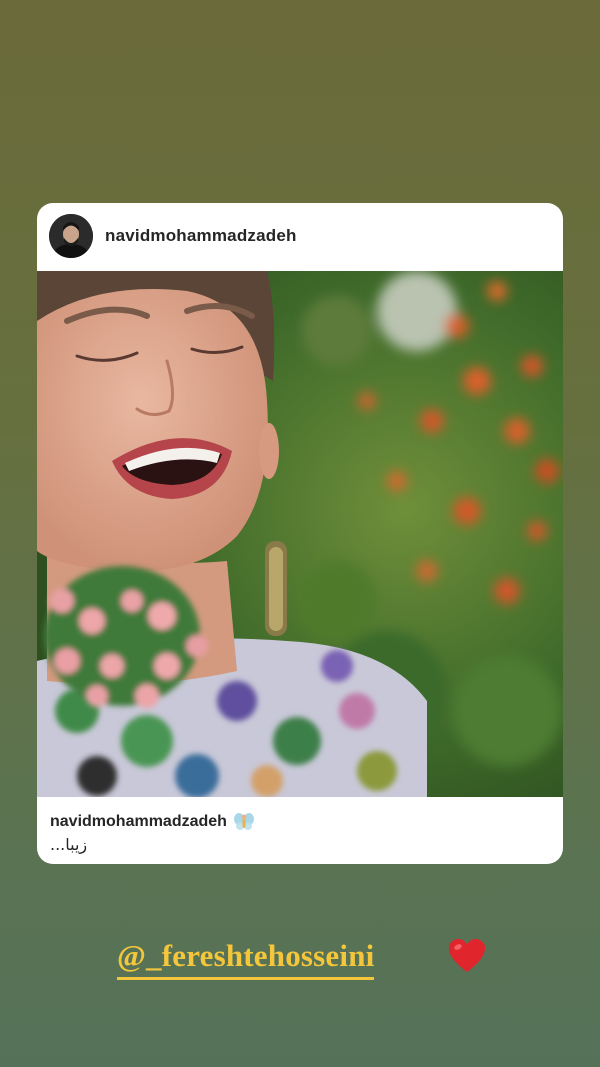 Image resolution: width=600 pixels, height=1067 pixels. What do you see at coordinates (201, 236) in the screenshot?
I see `post-username: navidmohammadzadeh` at bounding box center [201, 236].